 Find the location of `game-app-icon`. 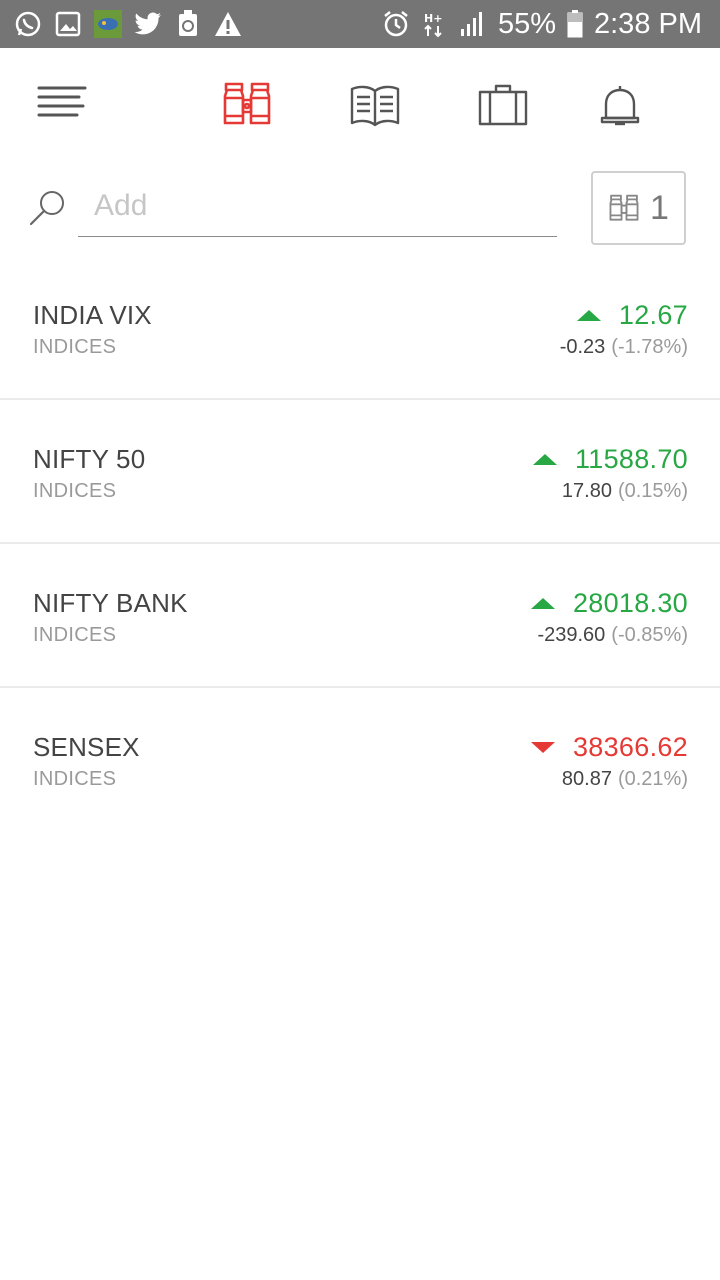

game-app-icon is located at coordinates (108, 24).